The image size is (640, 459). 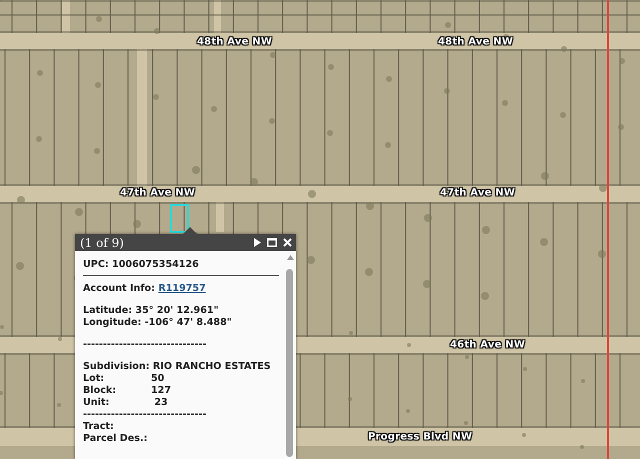 I want to click on info-text: Longitude: -106° 47' 8.488", so click(x=158, y=323).